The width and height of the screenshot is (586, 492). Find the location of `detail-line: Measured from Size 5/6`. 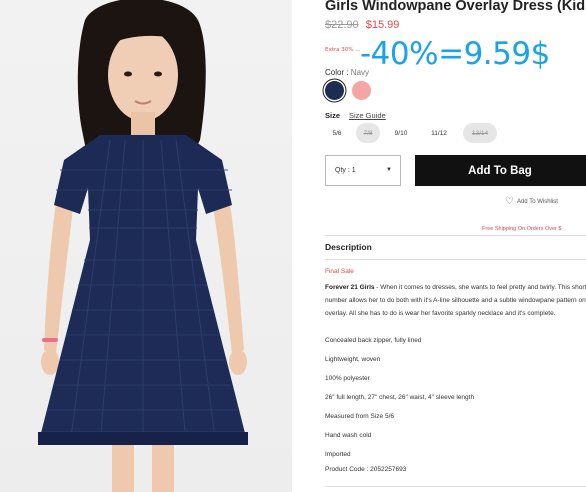

detail-line: Measured from Size 5/6 is located at coordinates (360, 416).